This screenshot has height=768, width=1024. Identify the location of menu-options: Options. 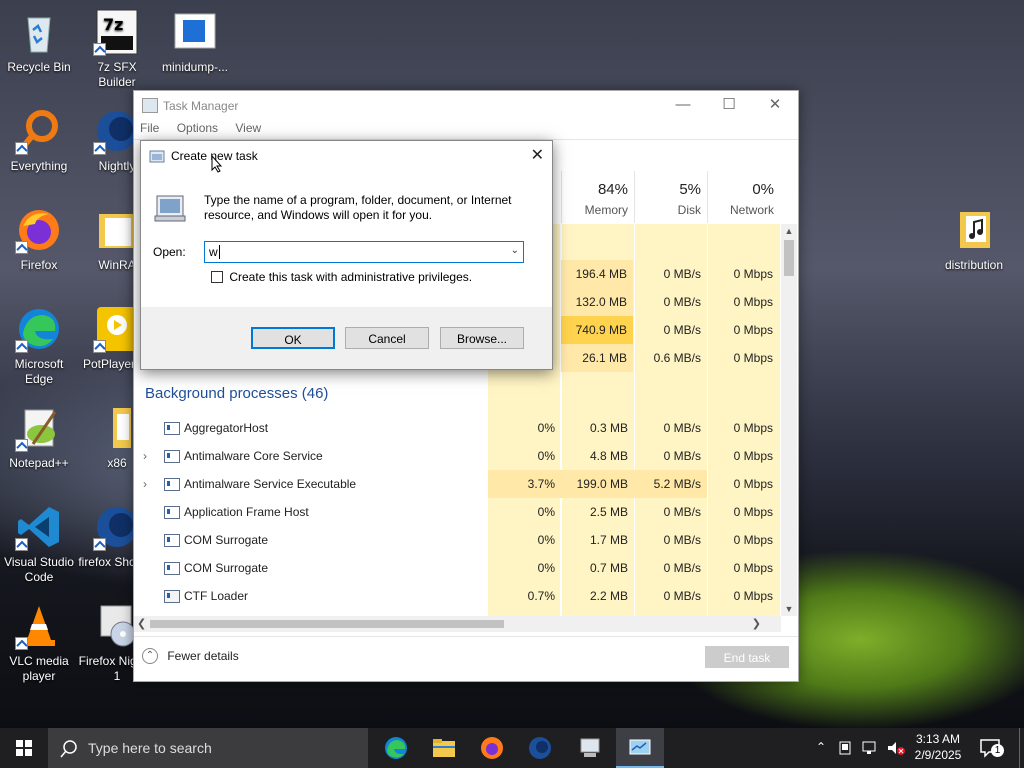
(197, 128).